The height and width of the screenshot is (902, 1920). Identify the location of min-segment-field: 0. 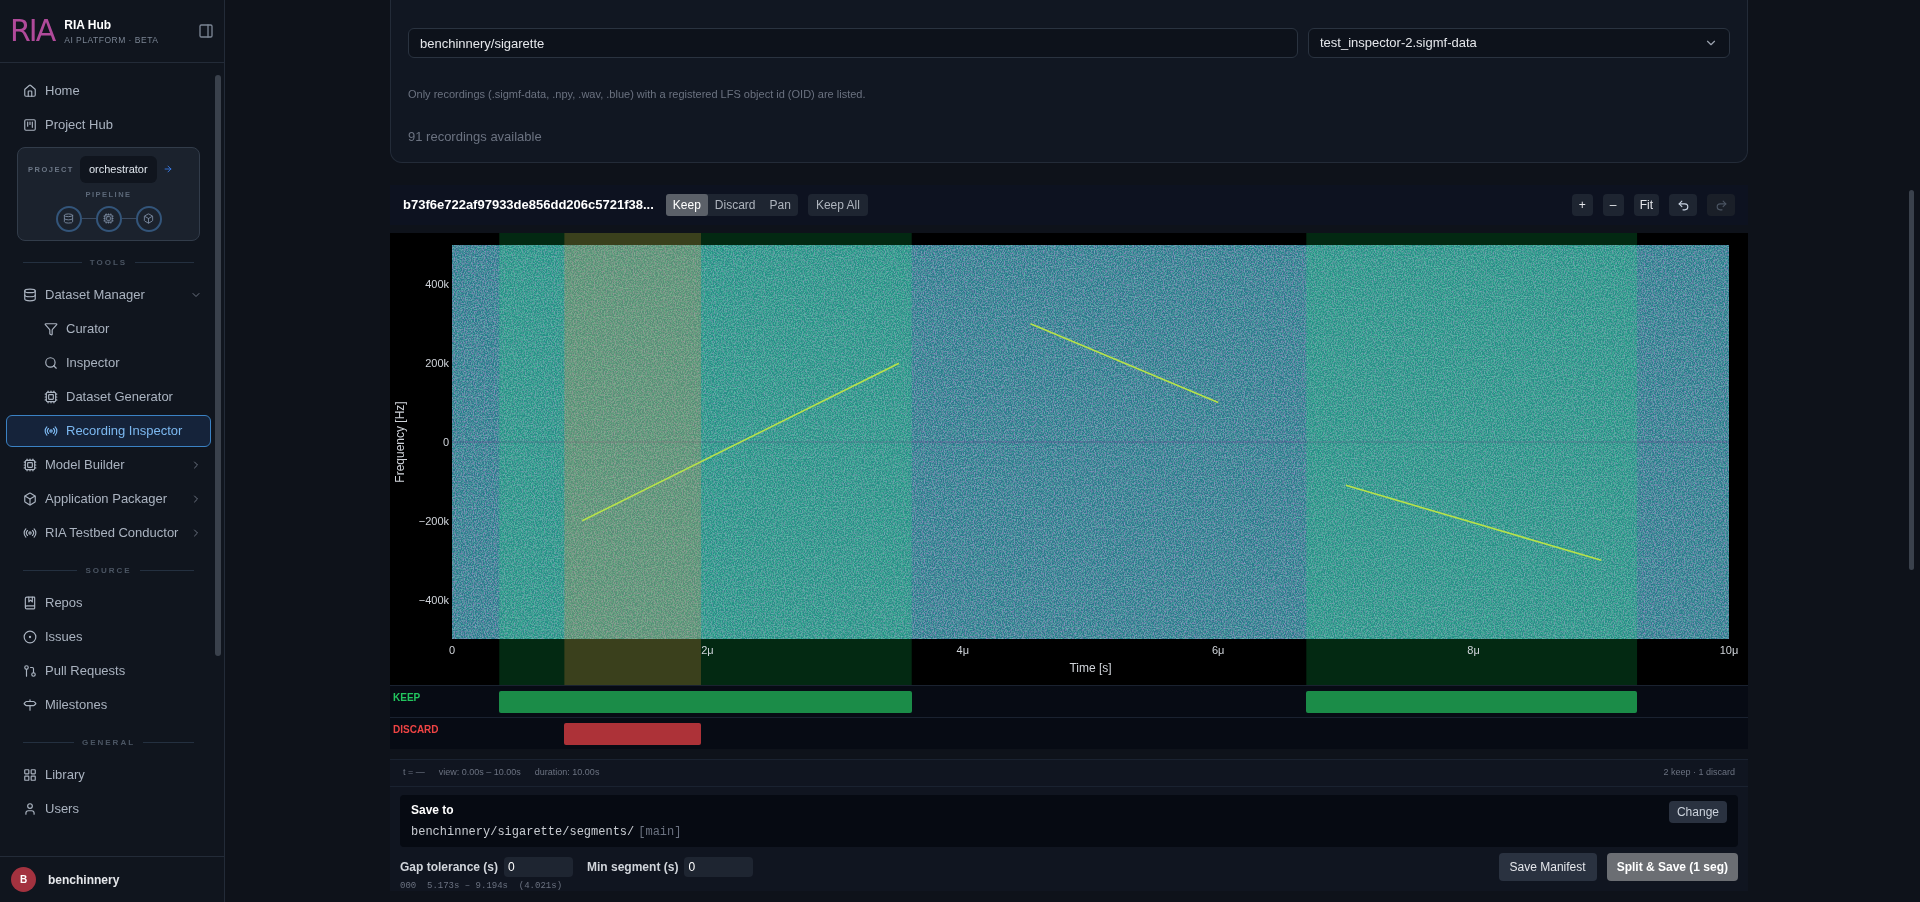
(719, 867).